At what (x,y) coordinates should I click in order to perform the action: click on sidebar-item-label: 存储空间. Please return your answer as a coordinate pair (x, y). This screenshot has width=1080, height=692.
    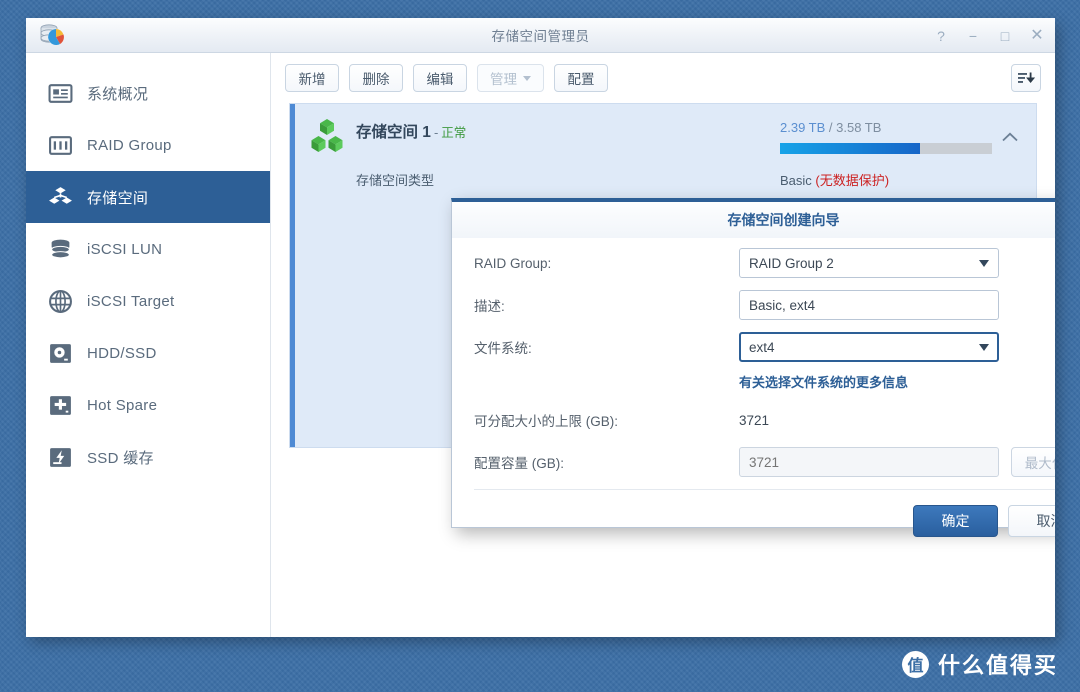
    Looking at the image, I should click on (118, 198).